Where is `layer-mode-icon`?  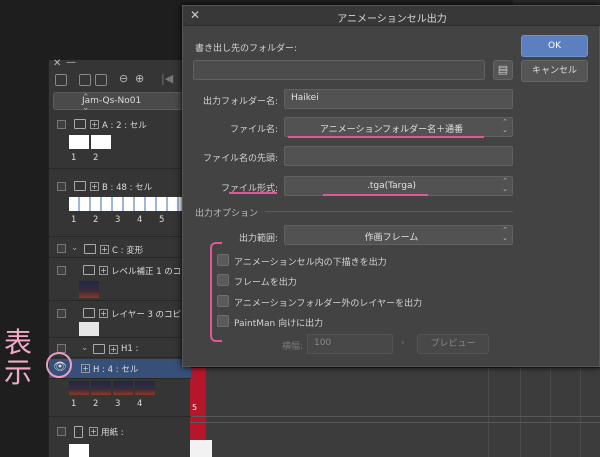 layer-mode-icon is located at coordinates (61, 80).